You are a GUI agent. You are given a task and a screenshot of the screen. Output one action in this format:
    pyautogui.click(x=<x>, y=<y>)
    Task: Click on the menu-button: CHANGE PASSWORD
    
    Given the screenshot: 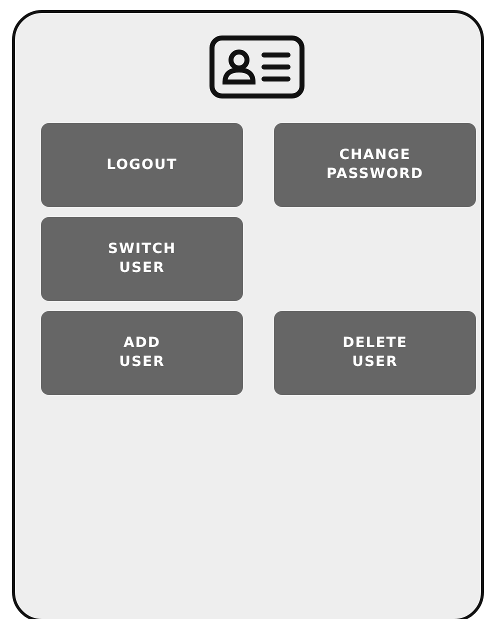 What is the action you would take?
    pyautogui.click(x=375, y=165)
    